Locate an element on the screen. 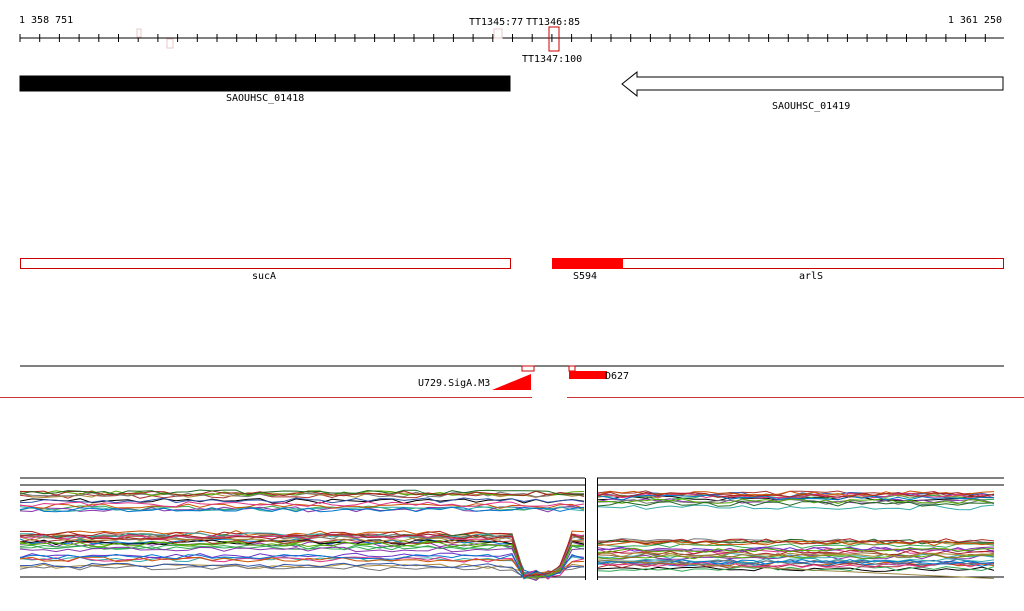  gene-left is located at coordinates (265, 83).